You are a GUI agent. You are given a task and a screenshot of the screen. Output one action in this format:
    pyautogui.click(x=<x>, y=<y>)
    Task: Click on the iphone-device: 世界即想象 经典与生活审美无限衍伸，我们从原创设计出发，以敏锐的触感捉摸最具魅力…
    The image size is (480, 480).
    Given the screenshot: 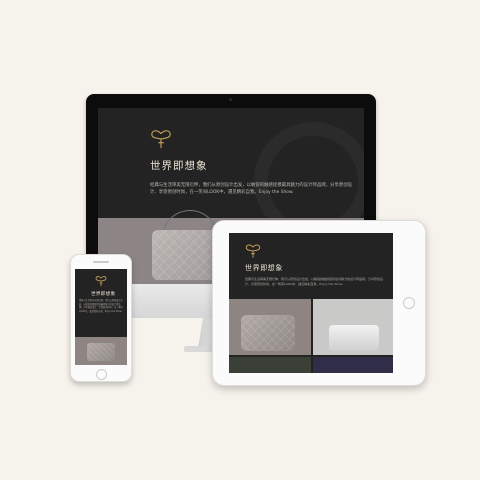 What is the action you would take?
    pyautogui.click(x=101, y=318)
    